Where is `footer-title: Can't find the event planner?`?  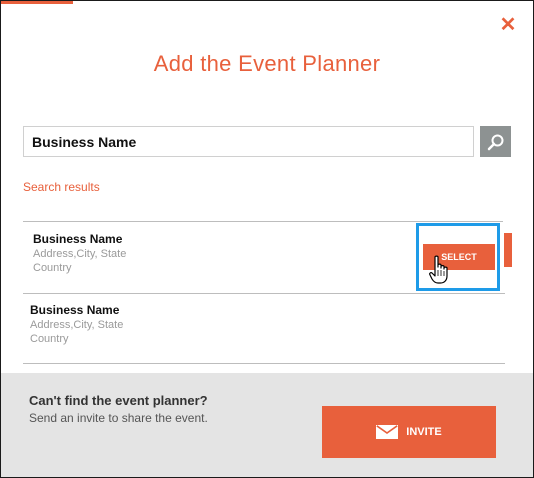
footer-title: Can't find the event planner? is located at coordinates (118, 400).